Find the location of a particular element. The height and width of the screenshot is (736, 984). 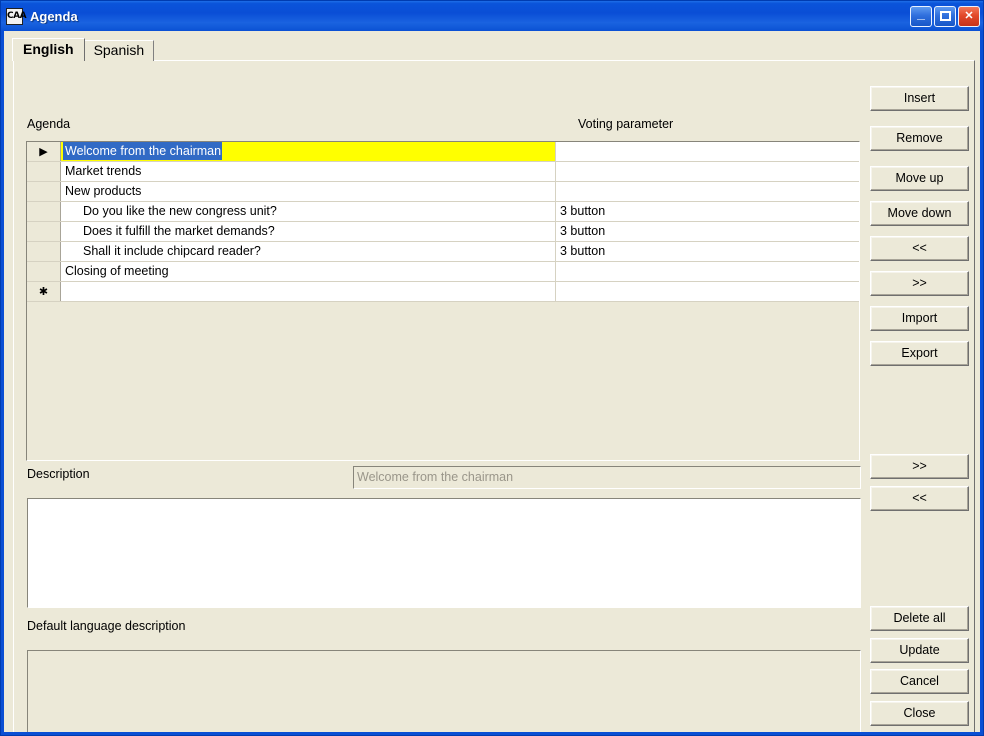

maximize-button is located at coordinates (945, 16).